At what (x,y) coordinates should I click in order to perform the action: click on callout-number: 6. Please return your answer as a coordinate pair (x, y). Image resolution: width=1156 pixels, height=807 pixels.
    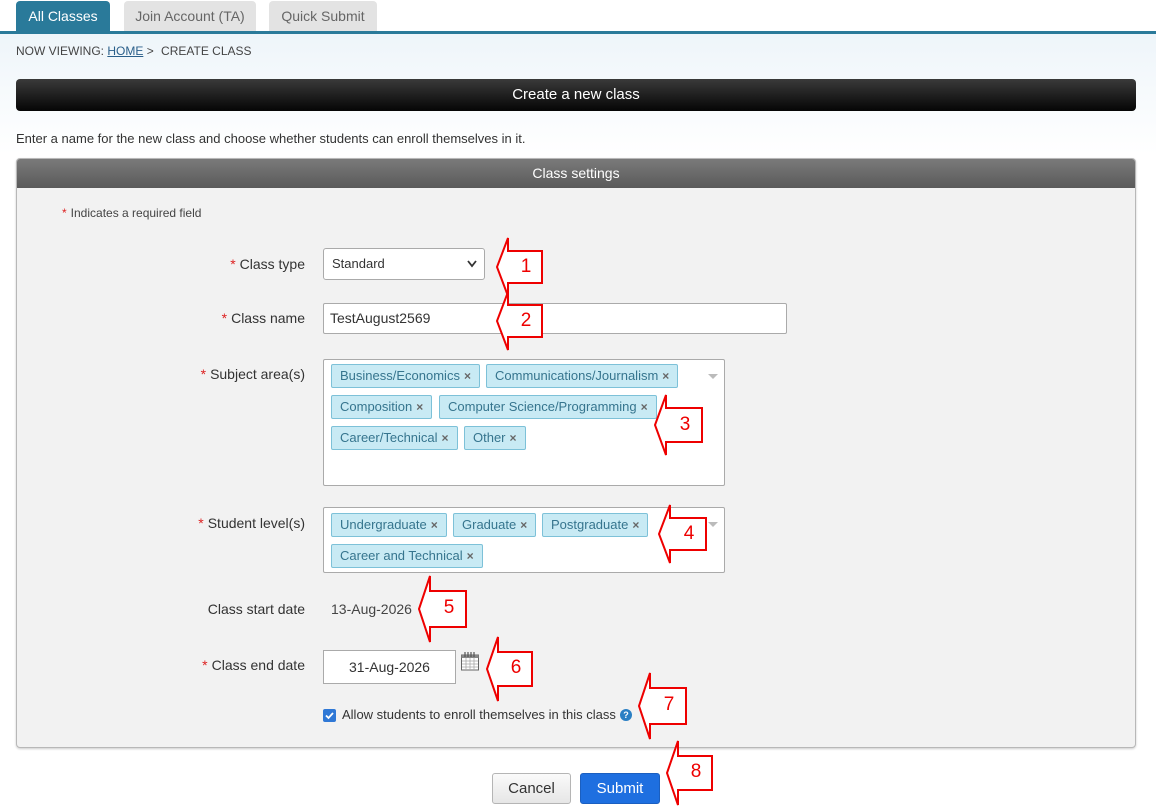
    Looking at the image, I should click on (516, 667).